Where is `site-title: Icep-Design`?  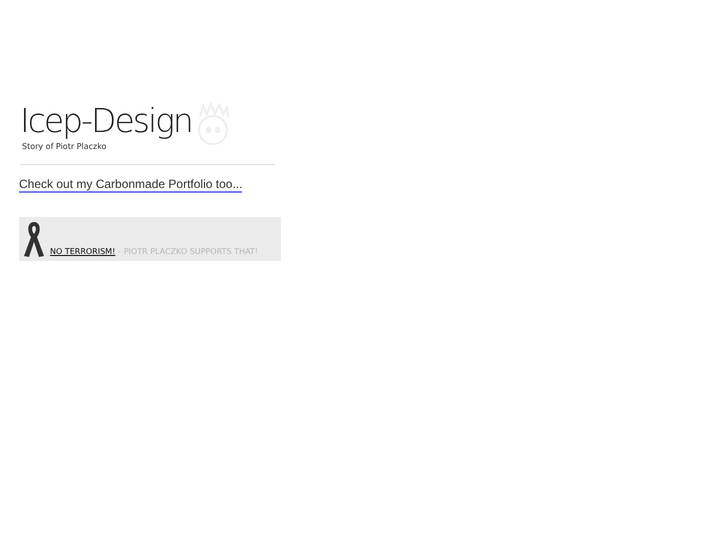 site-title: Icep-Design is located at coordinates (106, 121).